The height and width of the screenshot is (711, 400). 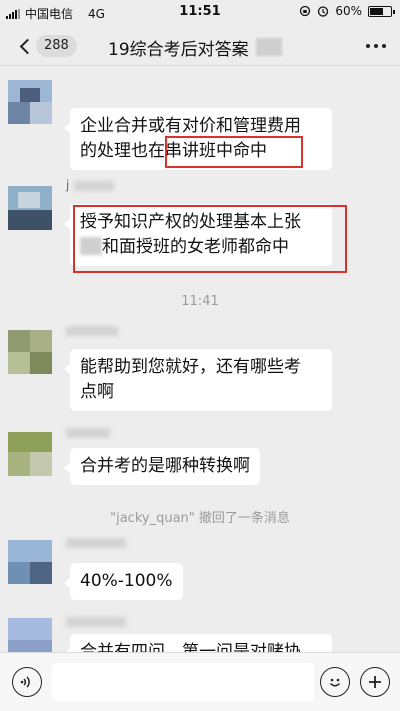 I want to click on time-divider: 11:41, so click(x=200, y=301).